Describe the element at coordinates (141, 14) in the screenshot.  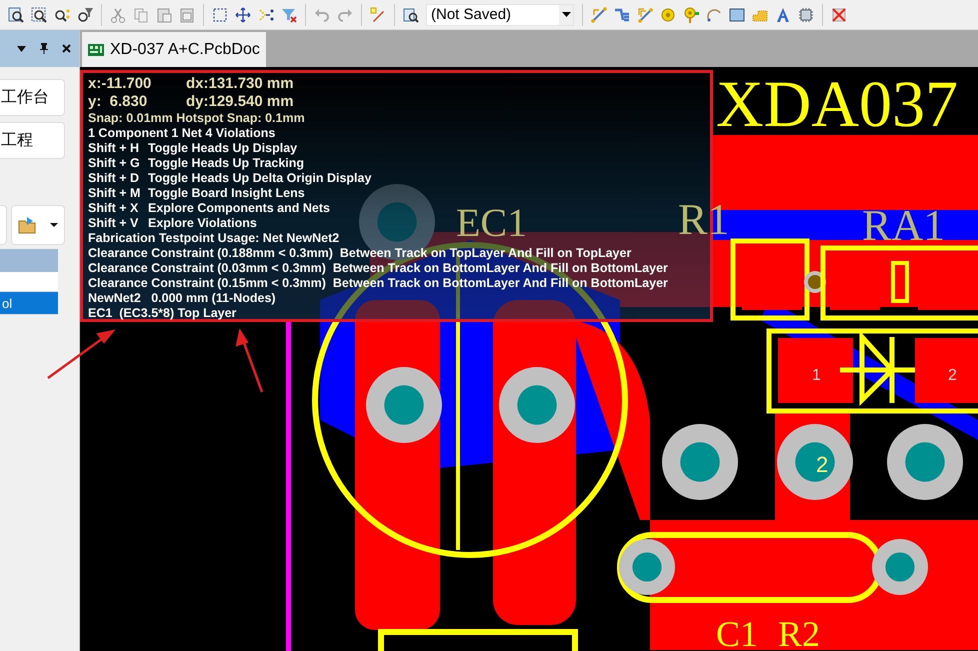
I see `copy-icon` at that location.